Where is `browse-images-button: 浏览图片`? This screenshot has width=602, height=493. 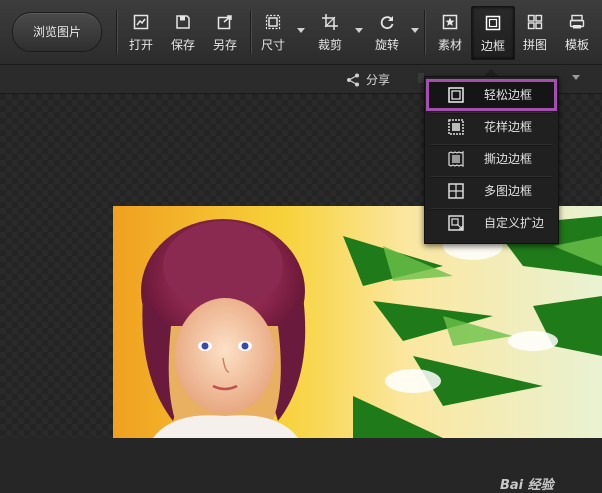
browse-images-button: 浏览图片 is located at coordinates (57, 32).